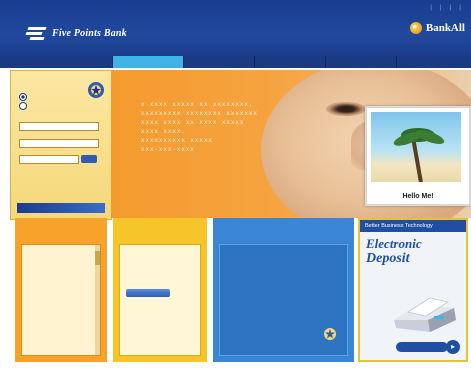 The width and height of the screenshot is (471, 369). I want to click on promo-strip, so click(61, 208).